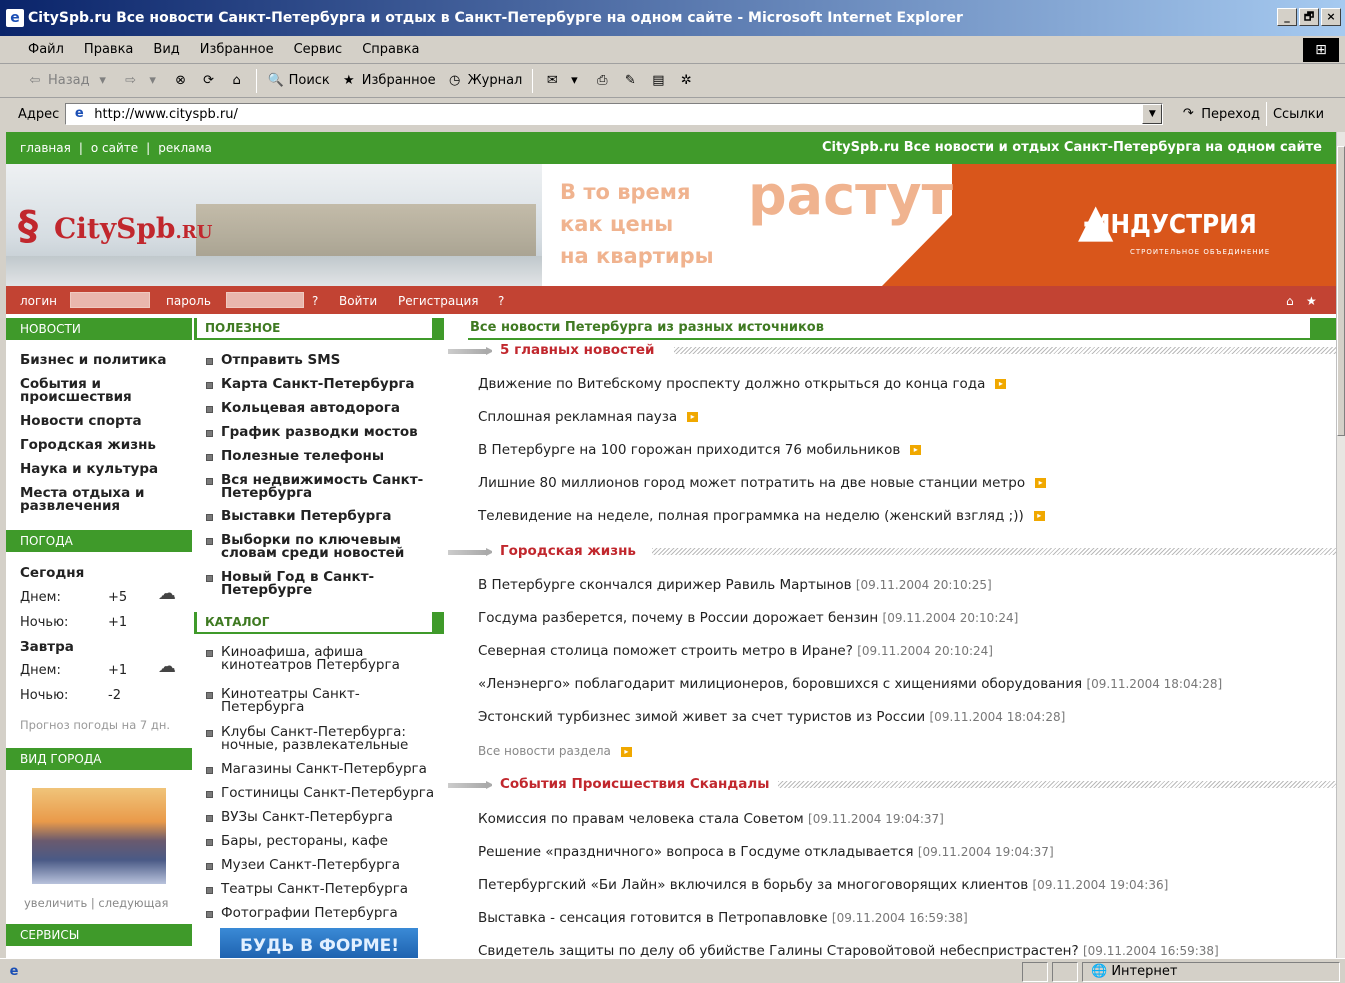 This screenshot has height=983, width=1345. Describe the element at coordinates (166, 49) in the screenshot. I see `menu-view: Вид` at that location.